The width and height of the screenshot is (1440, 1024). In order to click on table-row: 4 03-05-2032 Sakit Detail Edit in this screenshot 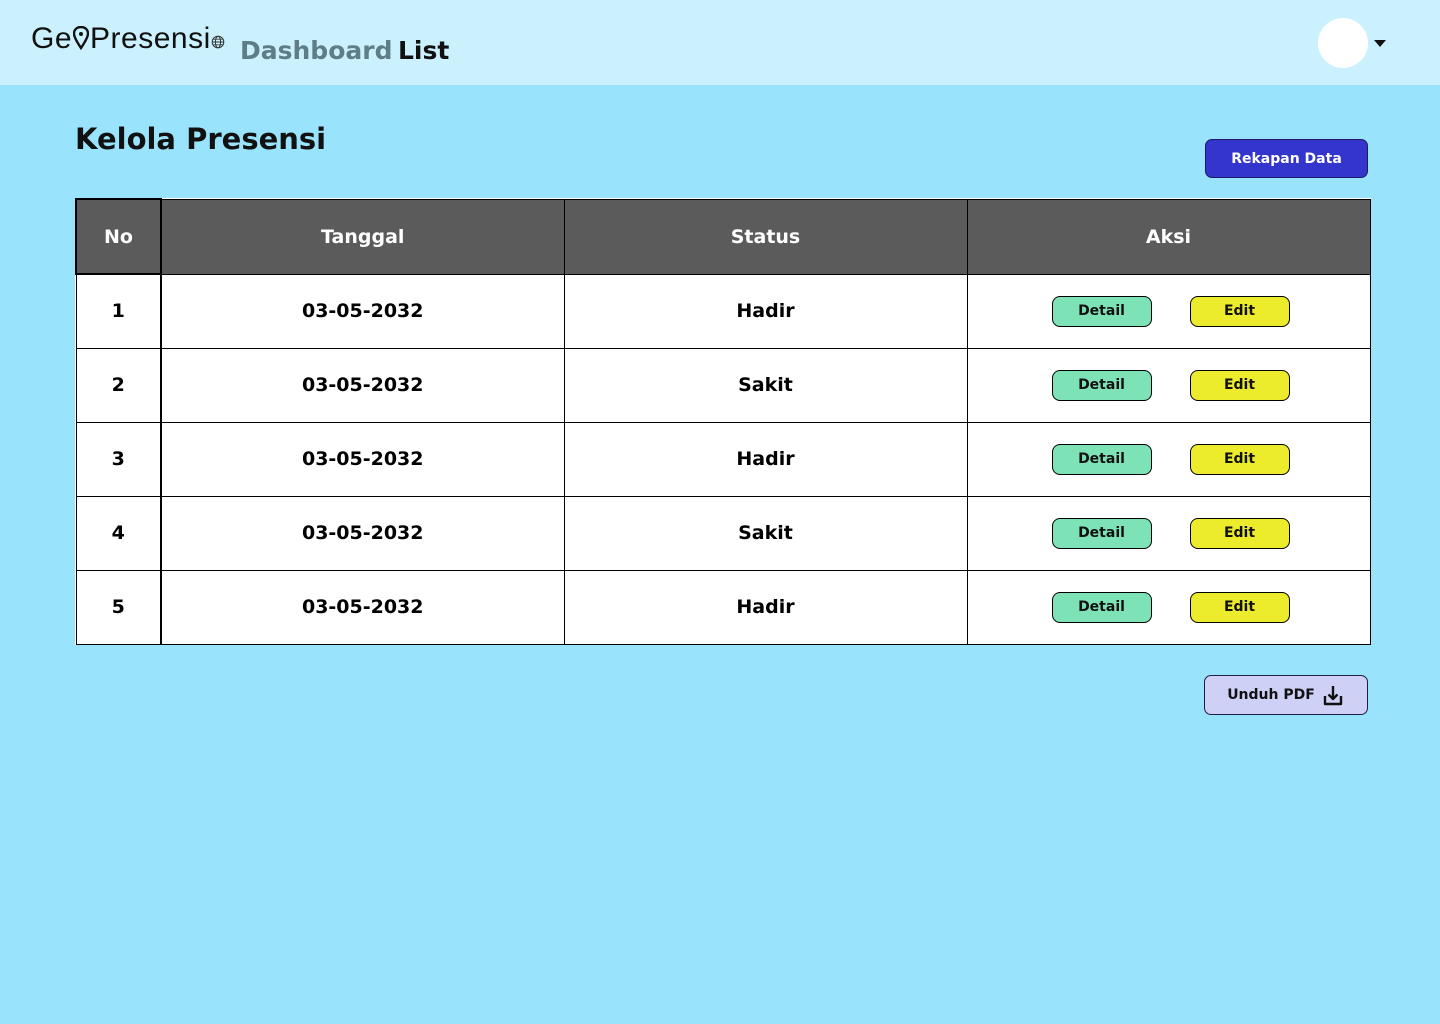, I will do `click(723, 533)`.